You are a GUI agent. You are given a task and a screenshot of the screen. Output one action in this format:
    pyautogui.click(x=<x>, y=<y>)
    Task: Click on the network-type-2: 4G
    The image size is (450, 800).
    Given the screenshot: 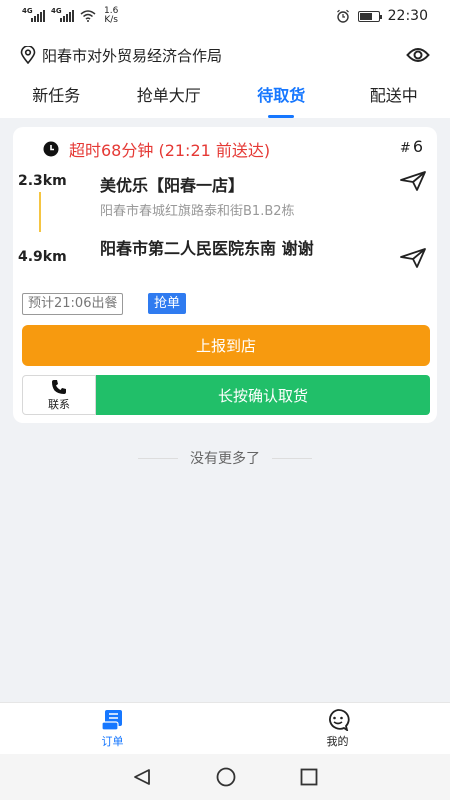 What is the action you would take?
    pyautogui.click(x=56, y=11)
    